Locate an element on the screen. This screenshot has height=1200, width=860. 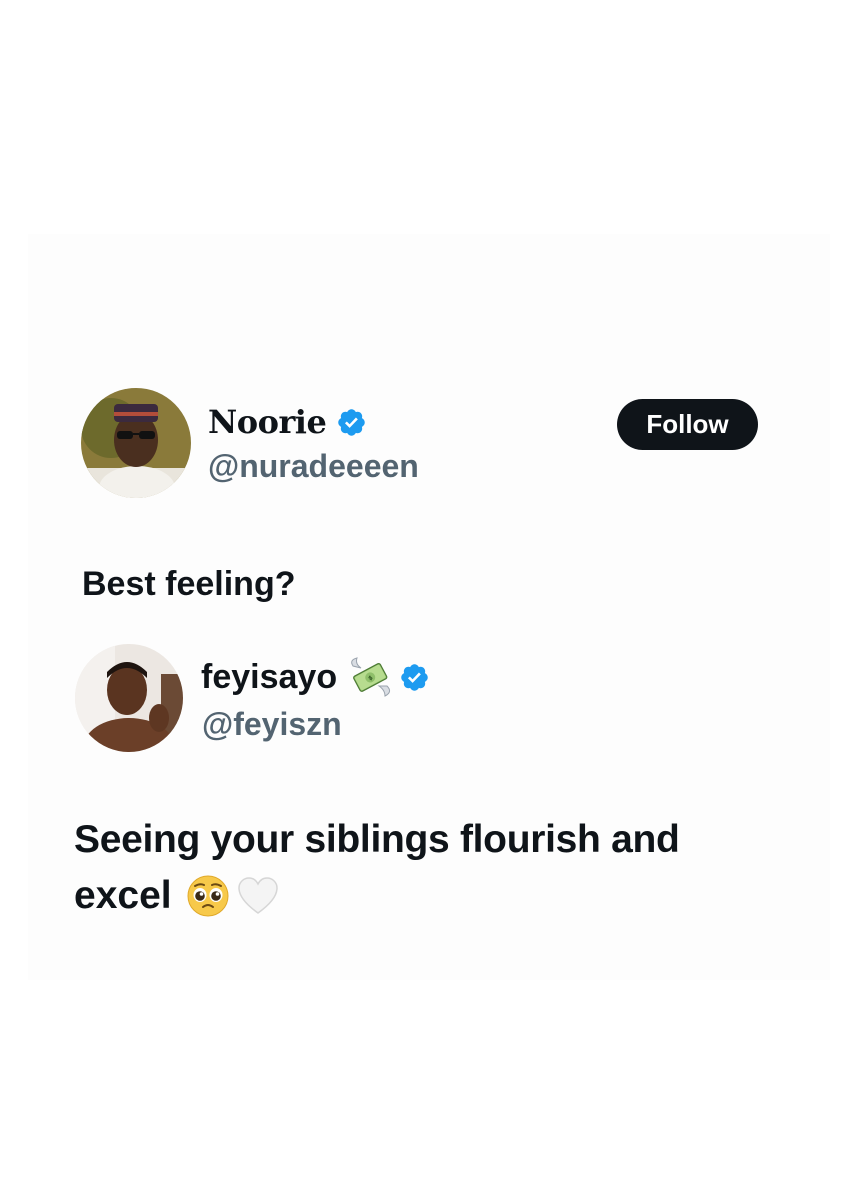
name-row-noorie: Noorie is located at coordinates (287, 422).